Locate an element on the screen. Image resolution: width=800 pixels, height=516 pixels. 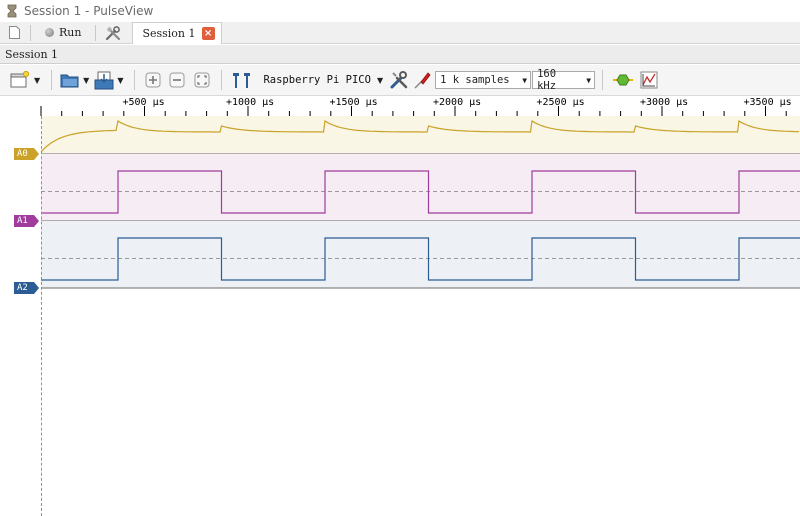
ruler-tick-label: +1500 µs is located at coordinates (353, 102).